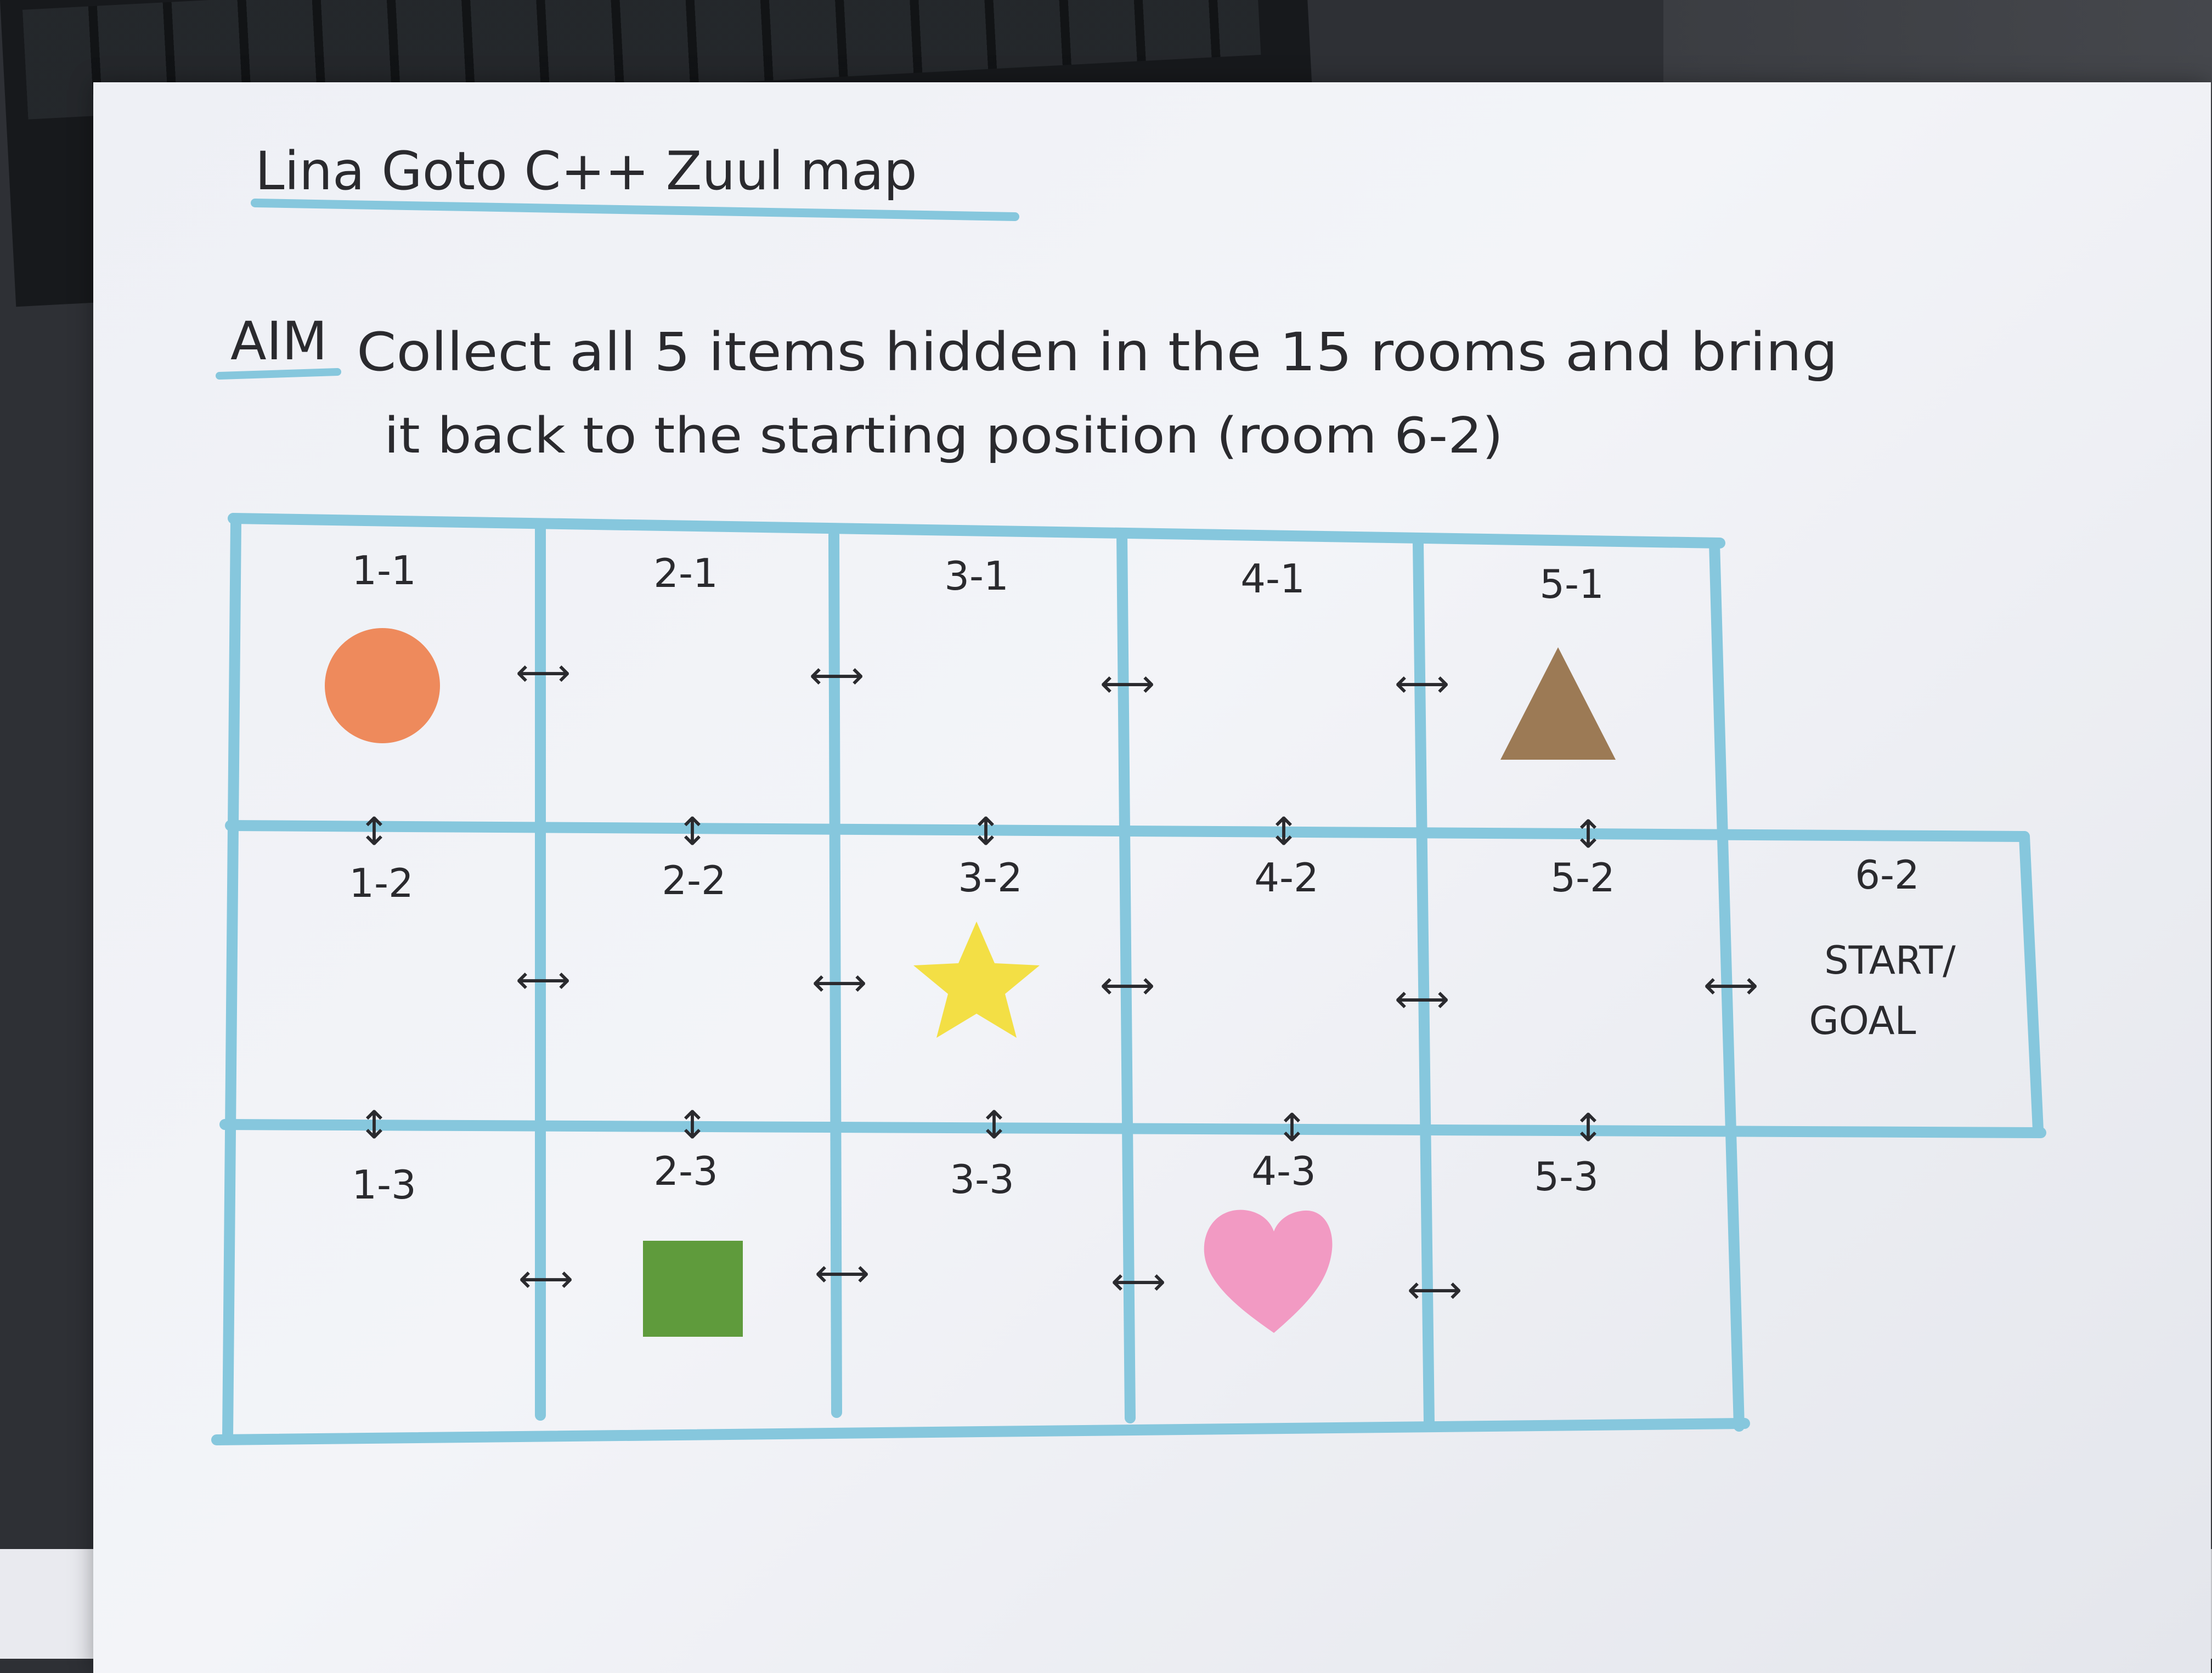 This screenshot has width=2212, height=1673. I want to click on room-label-1-1: 1-1, so click(384, 570).